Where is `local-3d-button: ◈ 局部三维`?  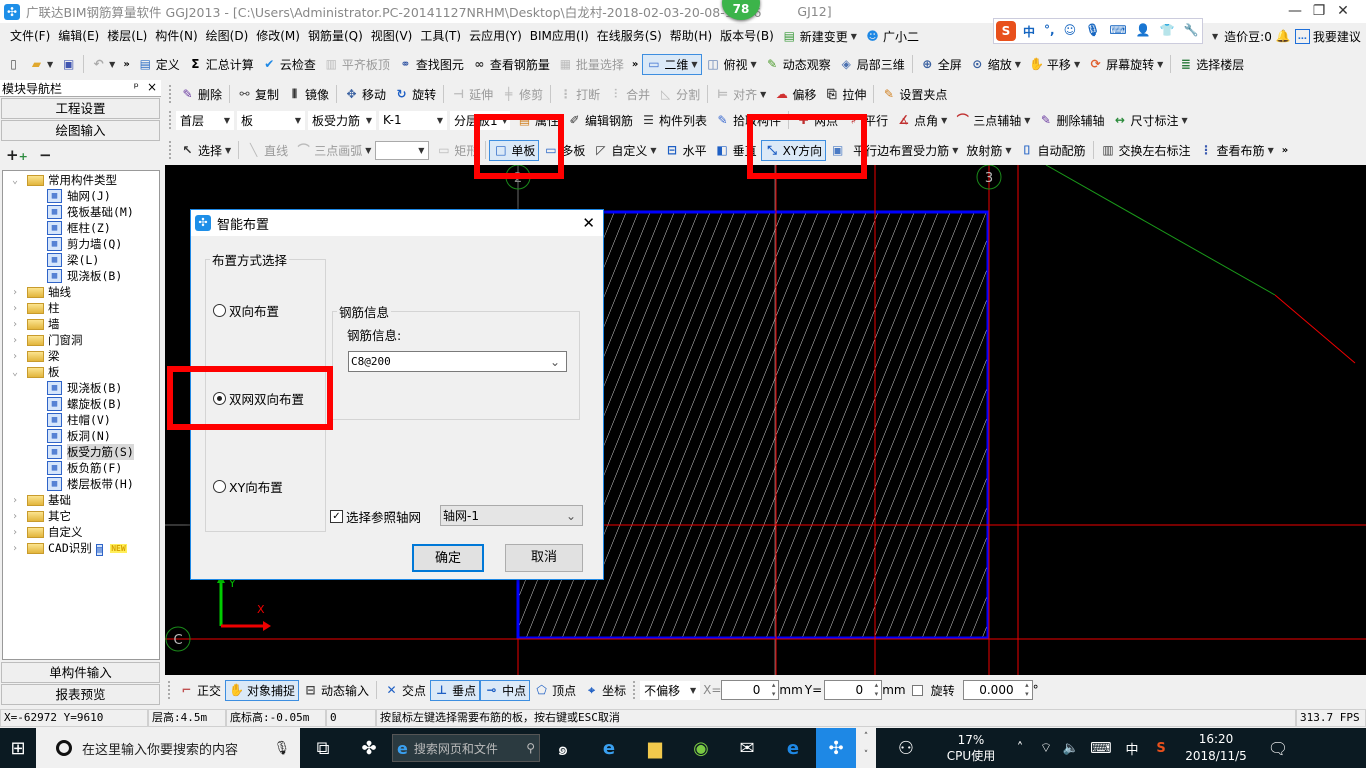
local-3d-button: ◈ 局部三维 is located at coordinates (872, 64).